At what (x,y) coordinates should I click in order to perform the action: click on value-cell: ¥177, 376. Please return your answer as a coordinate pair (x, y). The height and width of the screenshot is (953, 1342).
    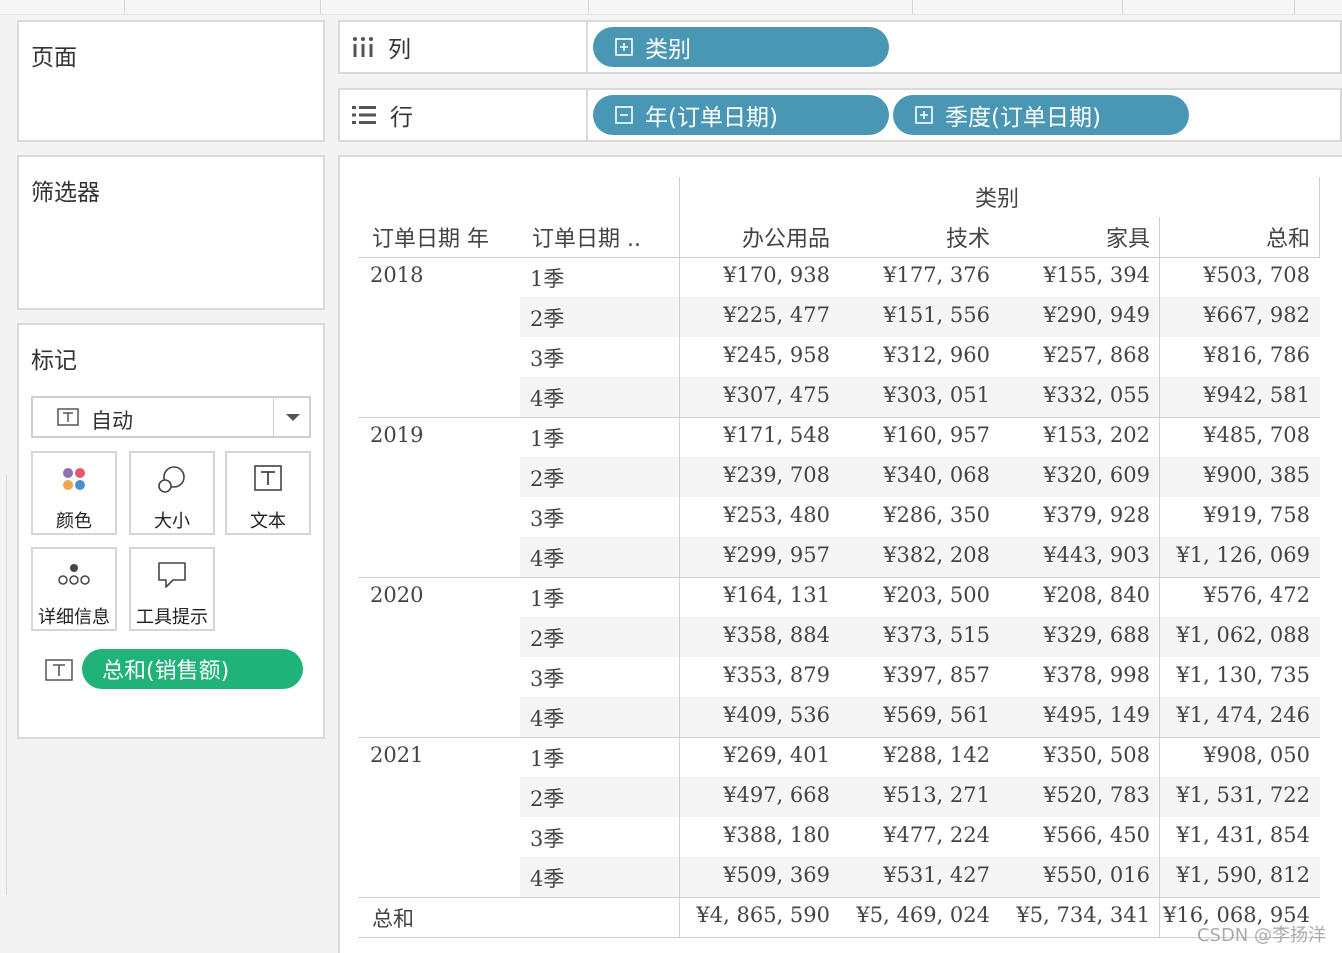
    Looking at the image, I should click on (936, 275).